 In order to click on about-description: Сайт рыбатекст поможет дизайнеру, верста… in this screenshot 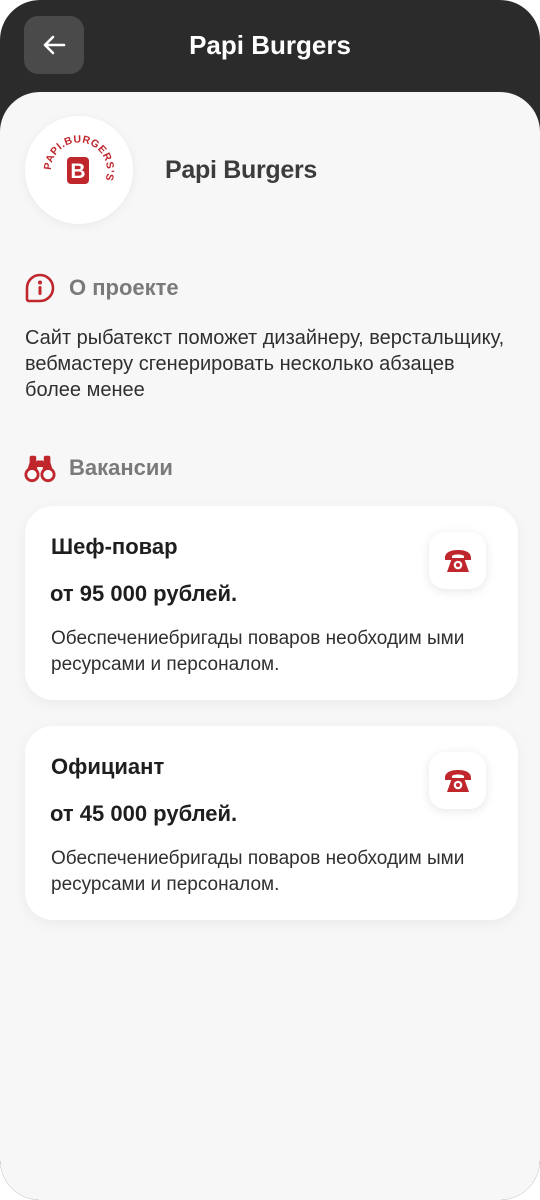, I will do `click(265, 364)`.